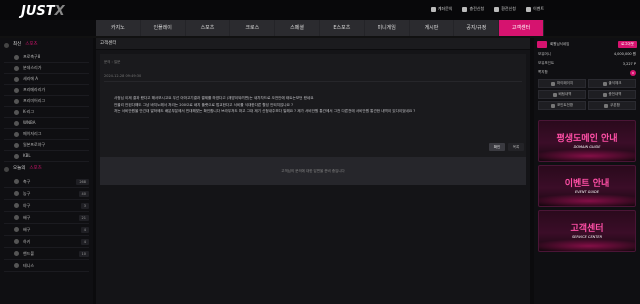  Describe the element at coordinates (16, 253) in the screenshot. I see `handball-icon` at that location.